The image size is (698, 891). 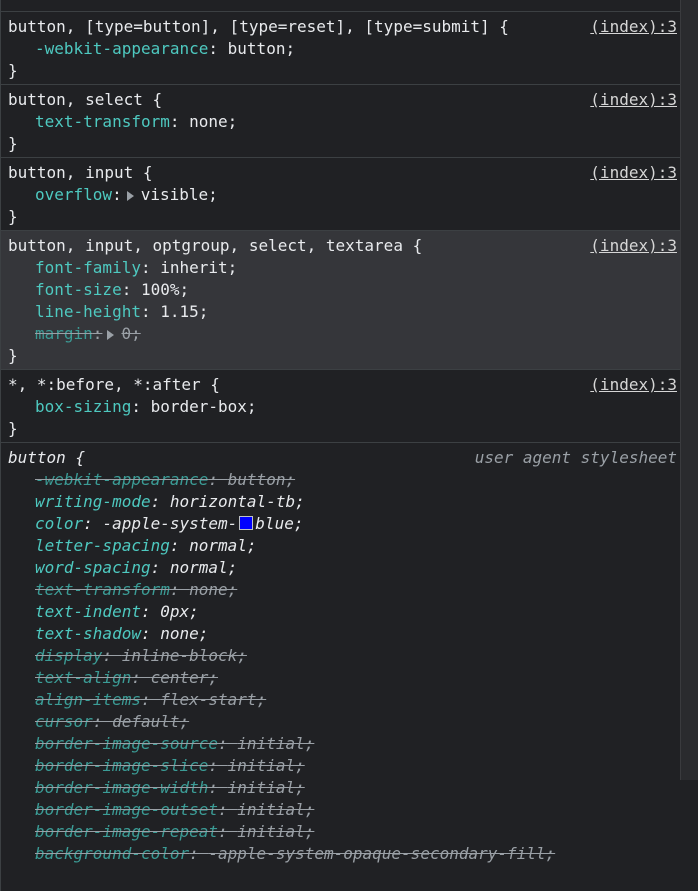 What do you see at coordinates (344, 788) in the screenshot?
I see `declaration-overridden: border-image-width: initial;` at bounding box center [344, 788].